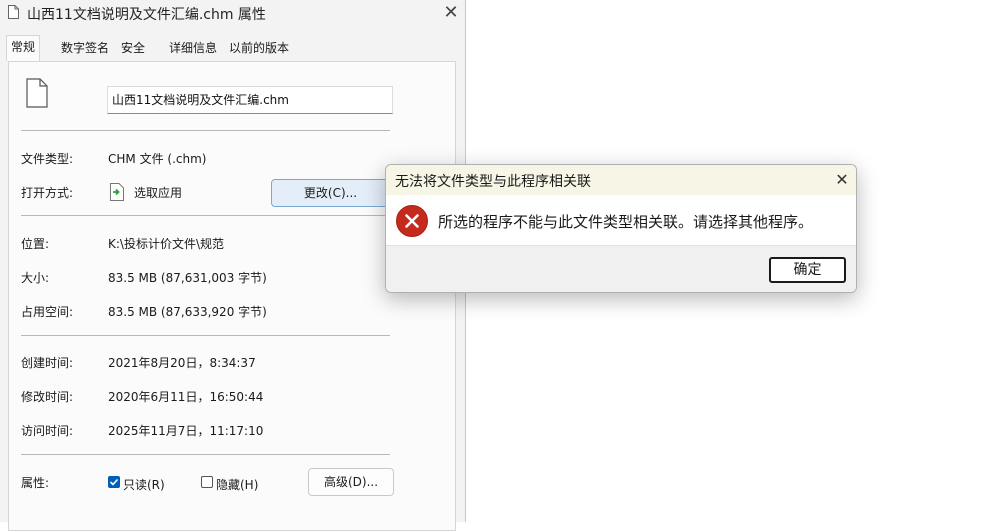 The height and width of the screenshot is (531, 999). Describe the element at coordinates (47, 193) in the screenshot. I see `open-with-label: 打开方式:` at that location.